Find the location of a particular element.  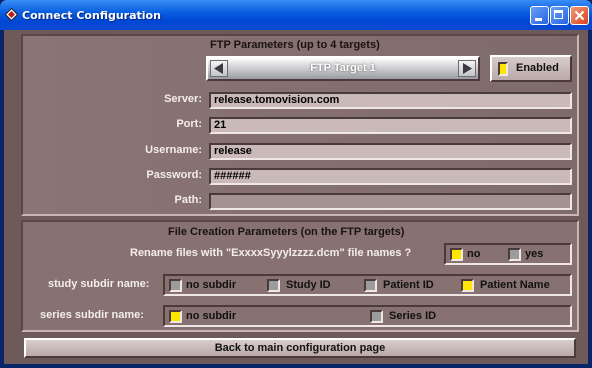

study-no-subdir-checkbox is located at coordinates (175, 285).